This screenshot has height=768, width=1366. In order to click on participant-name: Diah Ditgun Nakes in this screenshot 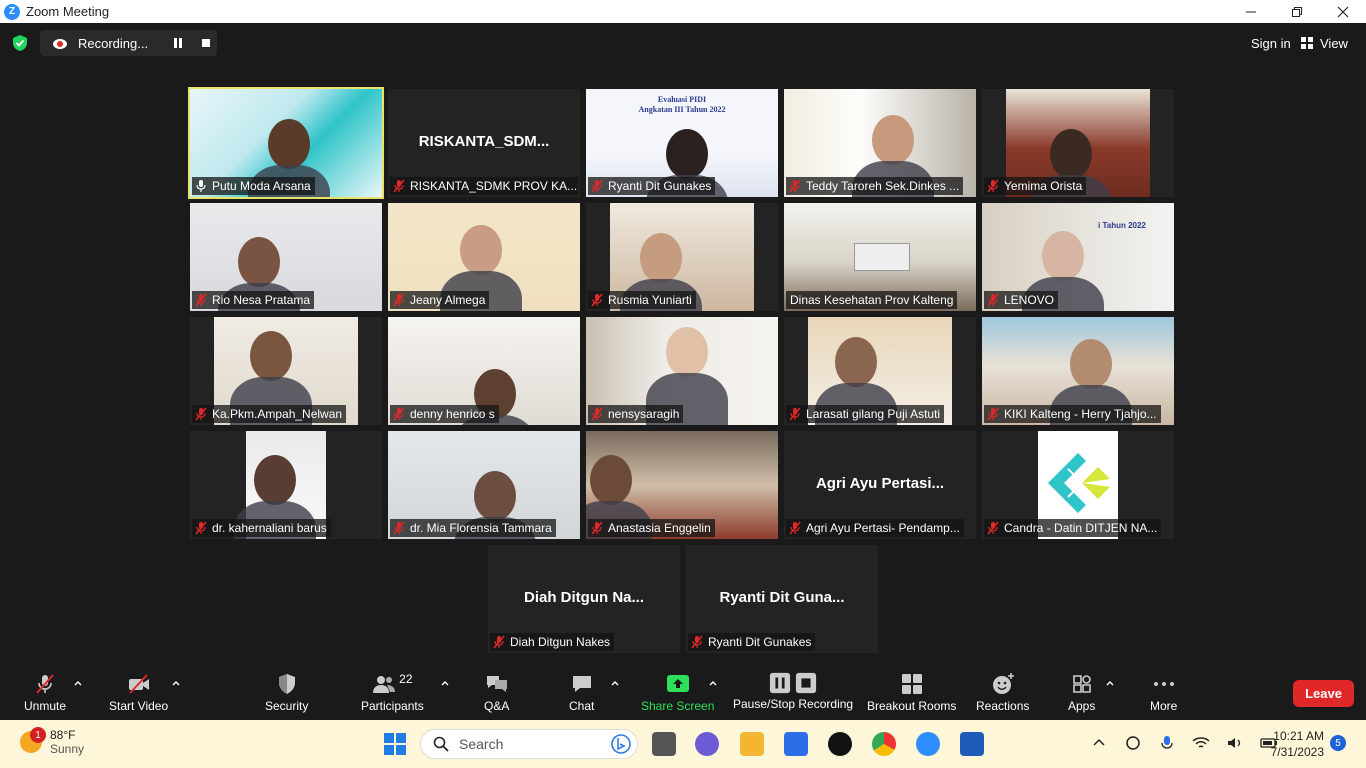, I will do `click(560, 642)`.